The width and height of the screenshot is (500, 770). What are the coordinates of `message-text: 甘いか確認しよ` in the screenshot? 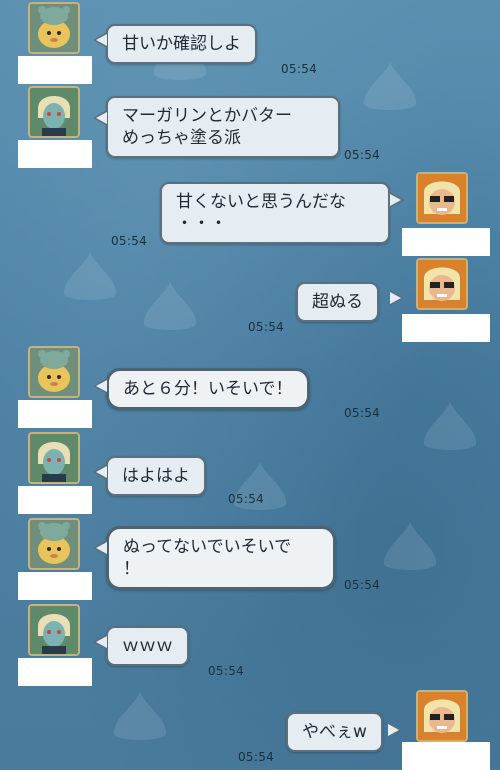 It's located at (181, 44).